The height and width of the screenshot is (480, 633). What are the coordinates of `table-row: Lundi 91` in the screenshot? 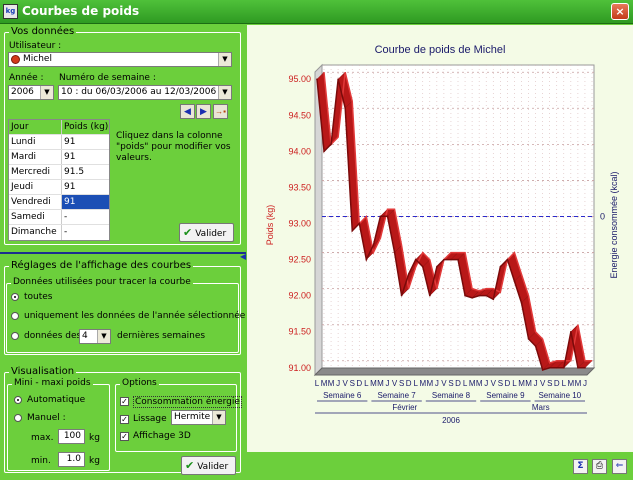 It's located at (59, 142).